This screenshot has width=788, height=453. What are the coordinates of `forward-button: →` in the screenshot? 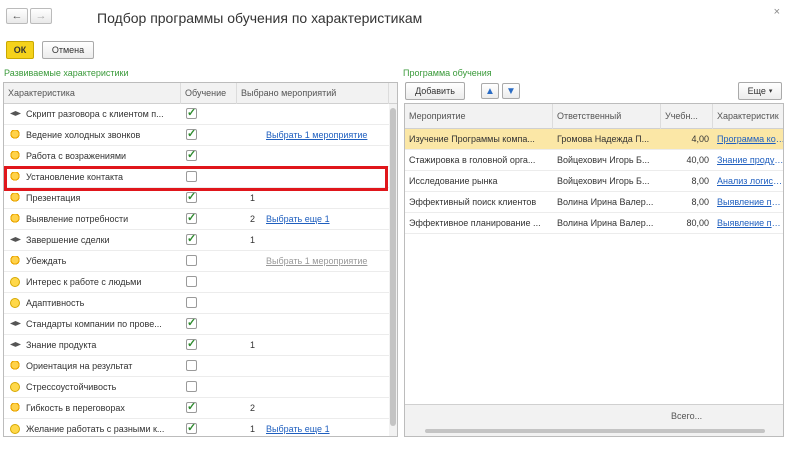 It's located at (41, 16).